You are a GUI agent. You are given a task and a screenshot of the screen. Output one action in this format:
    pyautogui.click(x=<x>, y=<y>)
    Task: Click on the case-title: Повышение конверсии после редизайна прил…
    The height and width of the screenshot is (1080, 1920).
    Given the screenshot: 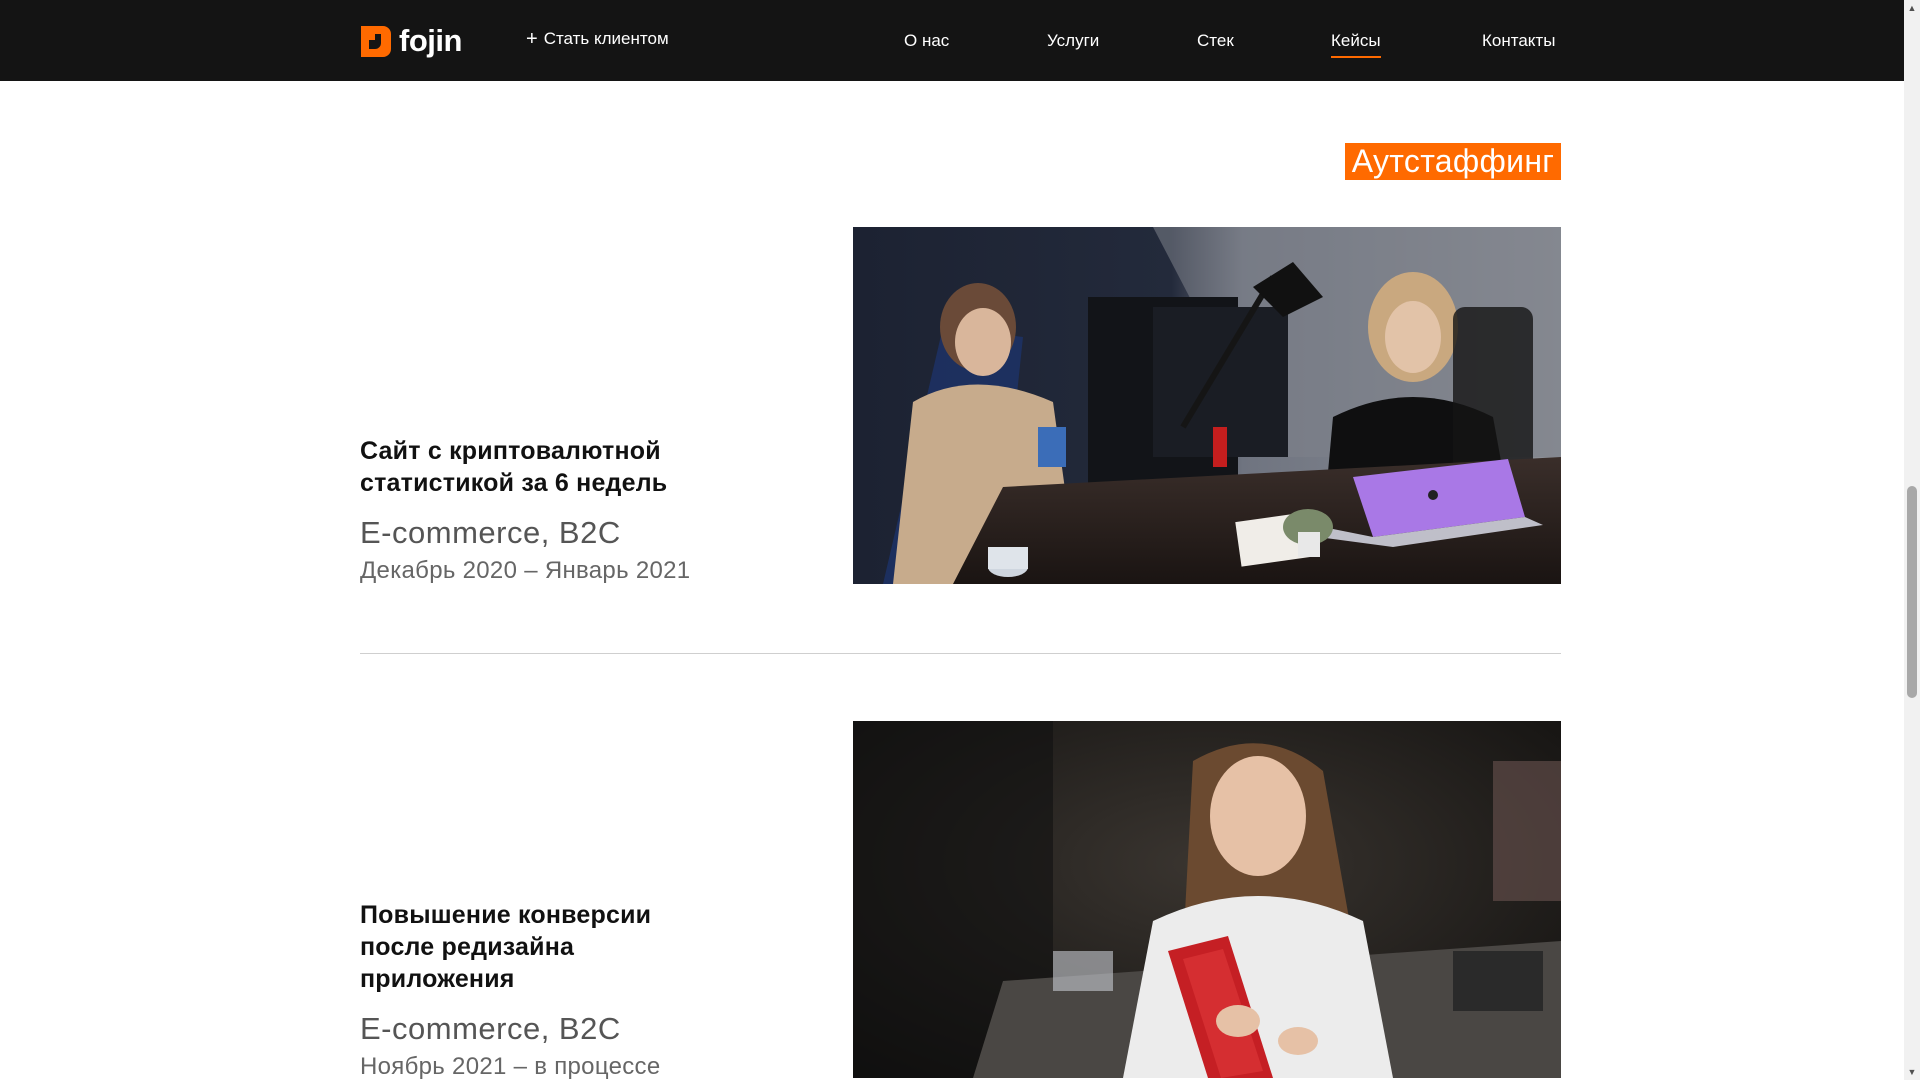 What is the action you would take?
    pyautogui.click(x=560, y=947)
    